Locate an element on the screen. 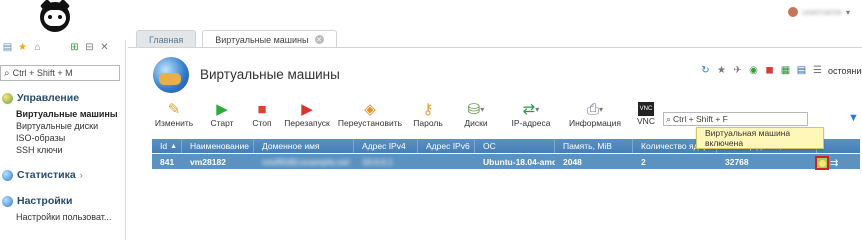  sidebar-search-input: ⌕ Ctrl + Shift + M is located at coordinates (60, 73).